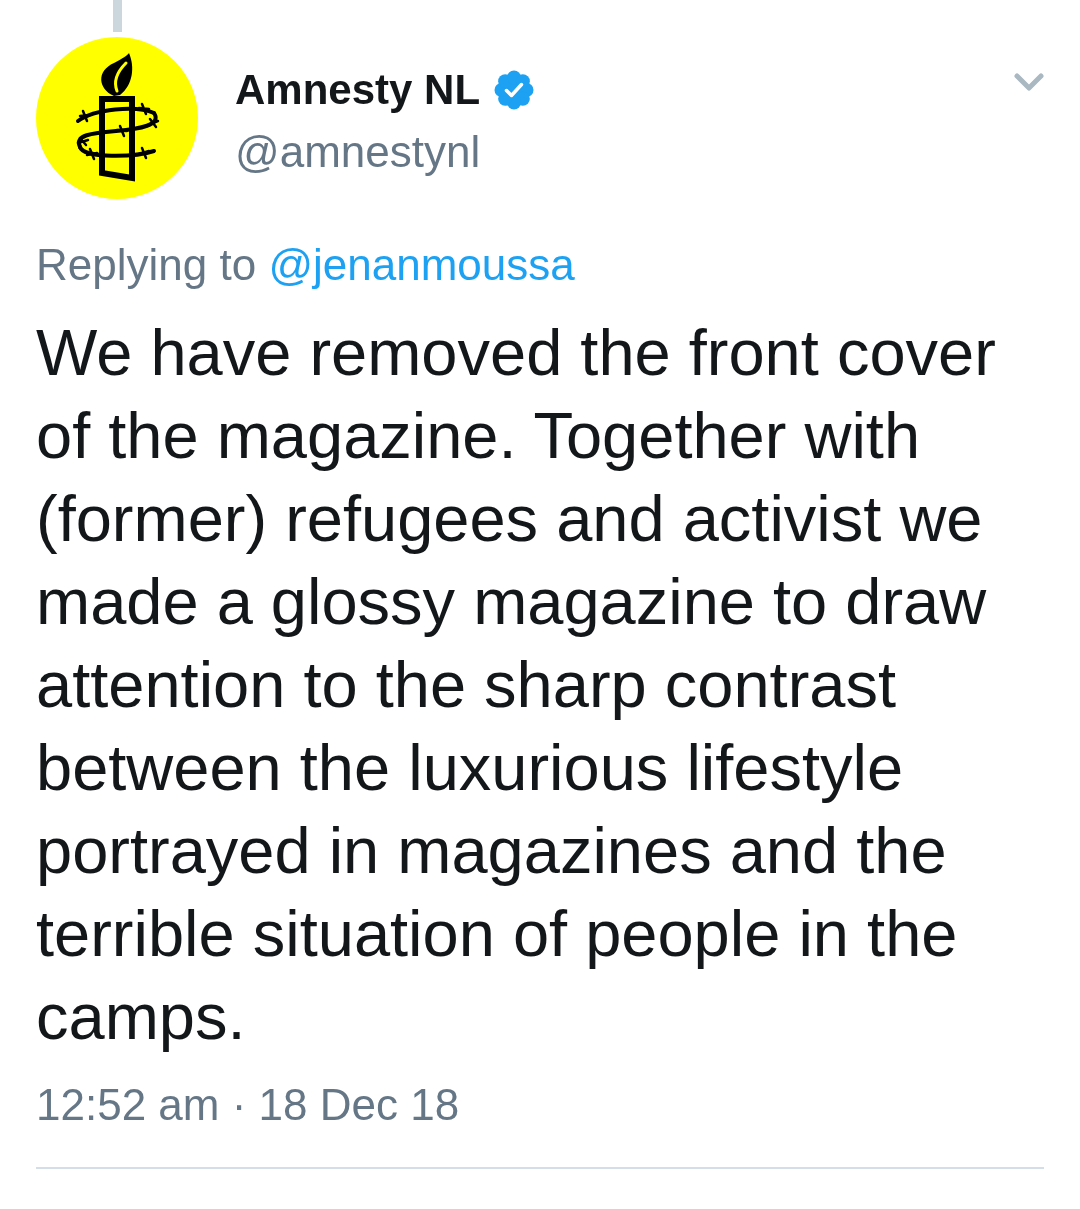 The width and height of the screenshot is (1080, 1209). Describe the element at coordinates (358, 90) in the screenshot. I see `author-name: Amnesty NL` at that location.